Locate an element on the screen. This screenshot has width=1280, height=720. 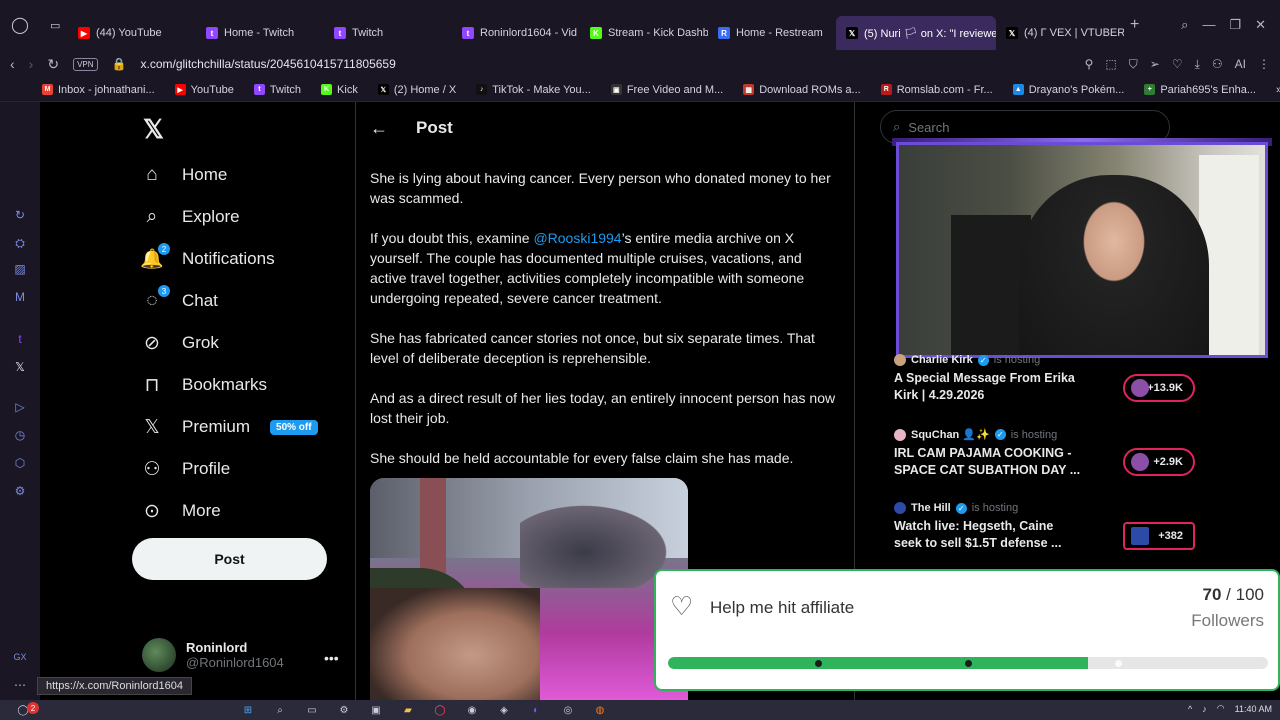
snapshot-icon: ⬚ is located at coordinates (1110, 64).